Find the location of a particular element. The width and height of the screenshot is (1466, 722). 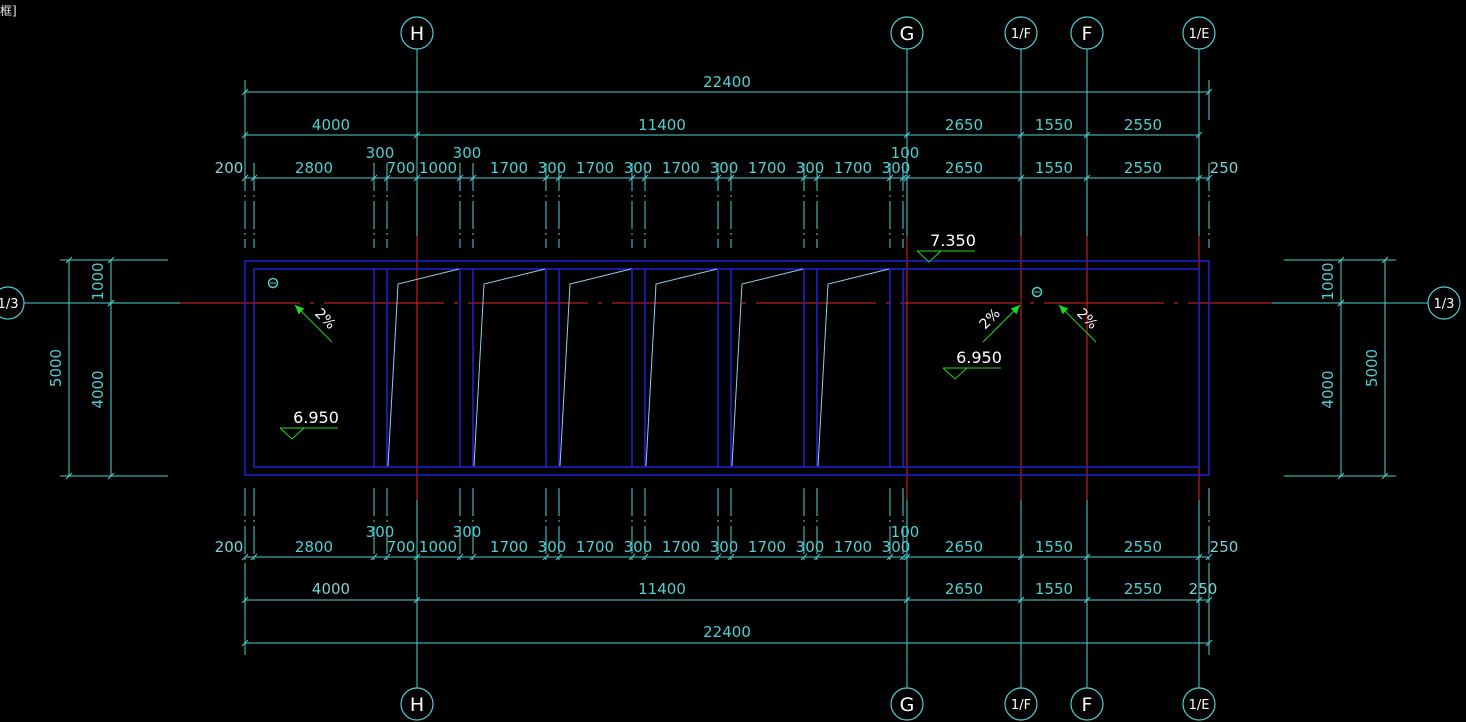

axis-bubble-left-label: 1/3 is located at coordinates (9, 304).